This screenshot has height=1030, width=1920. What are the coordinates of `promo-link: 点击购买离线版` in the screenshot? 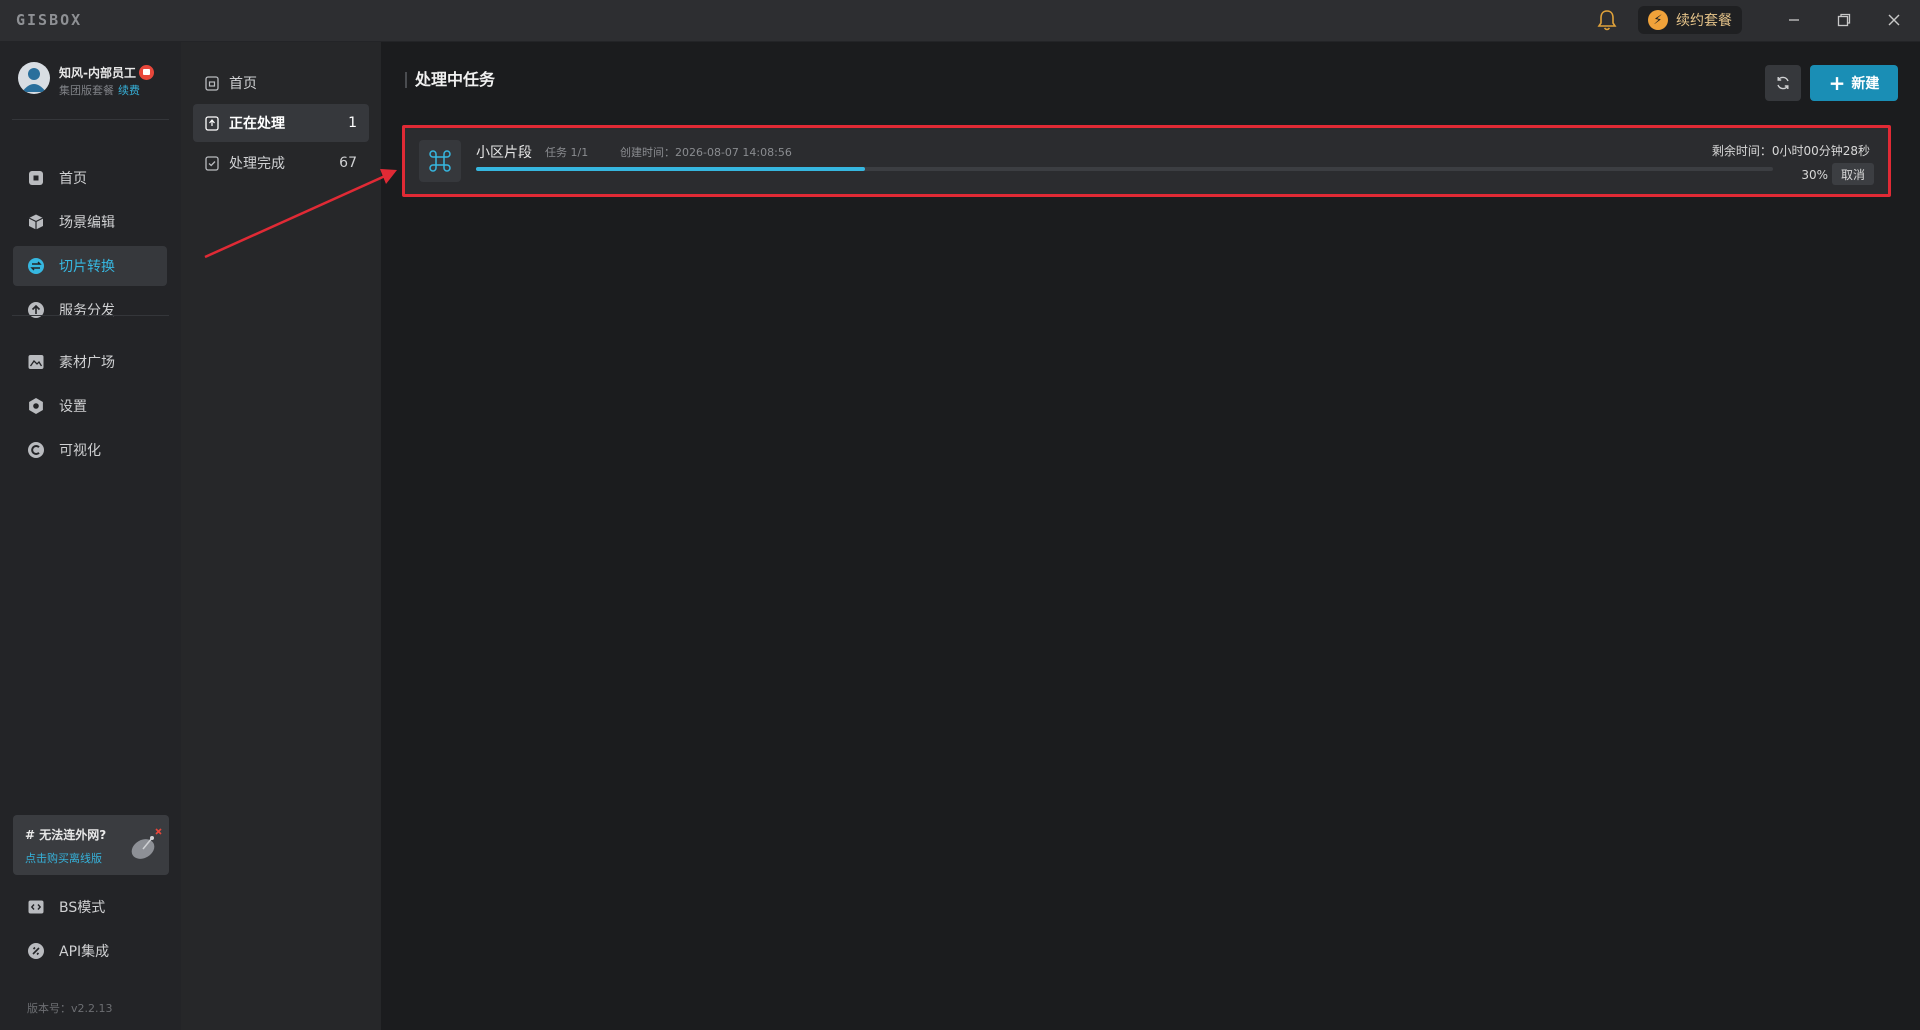 It's located at (63, 858).